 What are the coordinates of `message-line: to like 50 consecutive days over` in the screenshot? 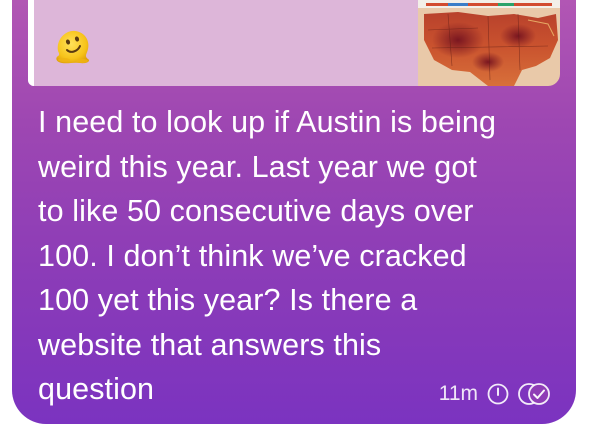 It's located at (256, 211).